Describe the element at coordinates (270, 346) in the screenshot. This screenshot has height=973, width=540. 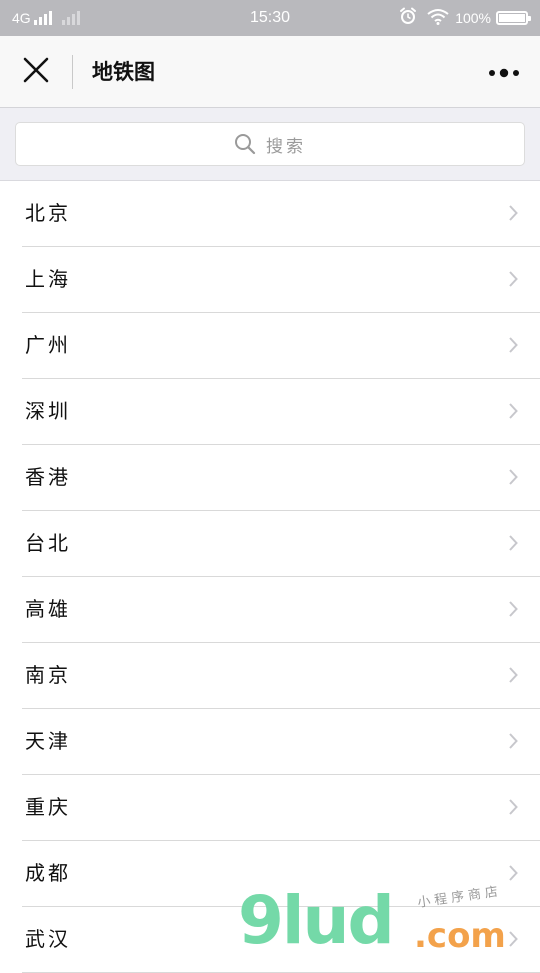
I see `list-item-guangzhou: 广州` at that location.